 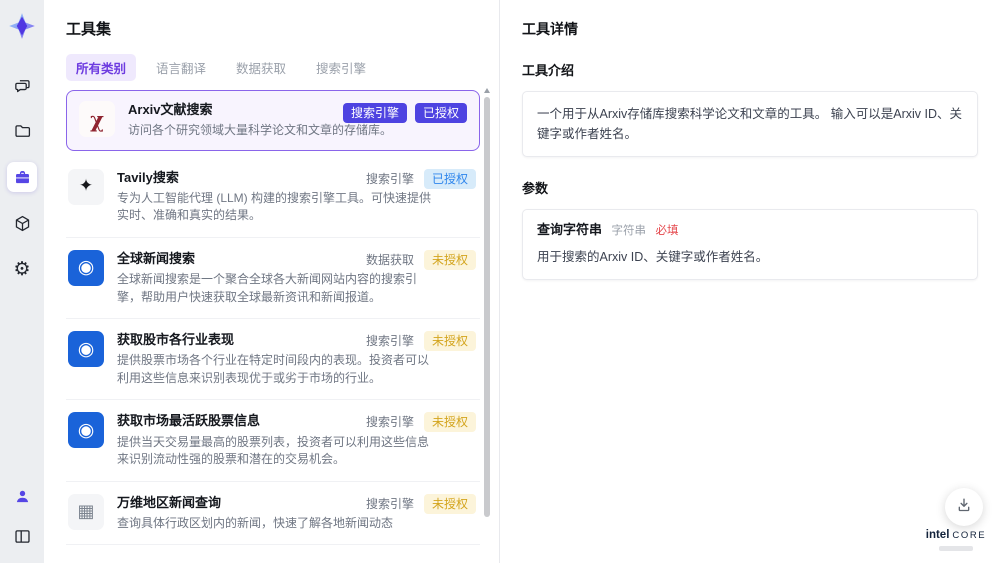 I want to click on sidebar-item-files, so click(x=22, y=131).